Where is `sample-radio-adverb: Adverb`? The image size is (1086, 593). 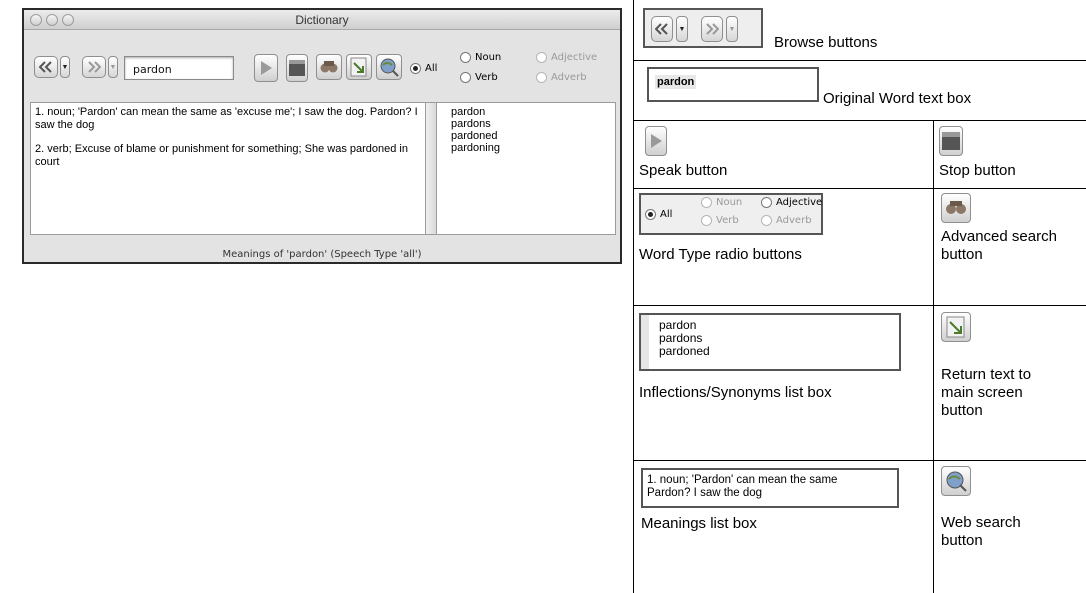
sample-radio-adverb: Adverb is located at coordinates (786, 220).